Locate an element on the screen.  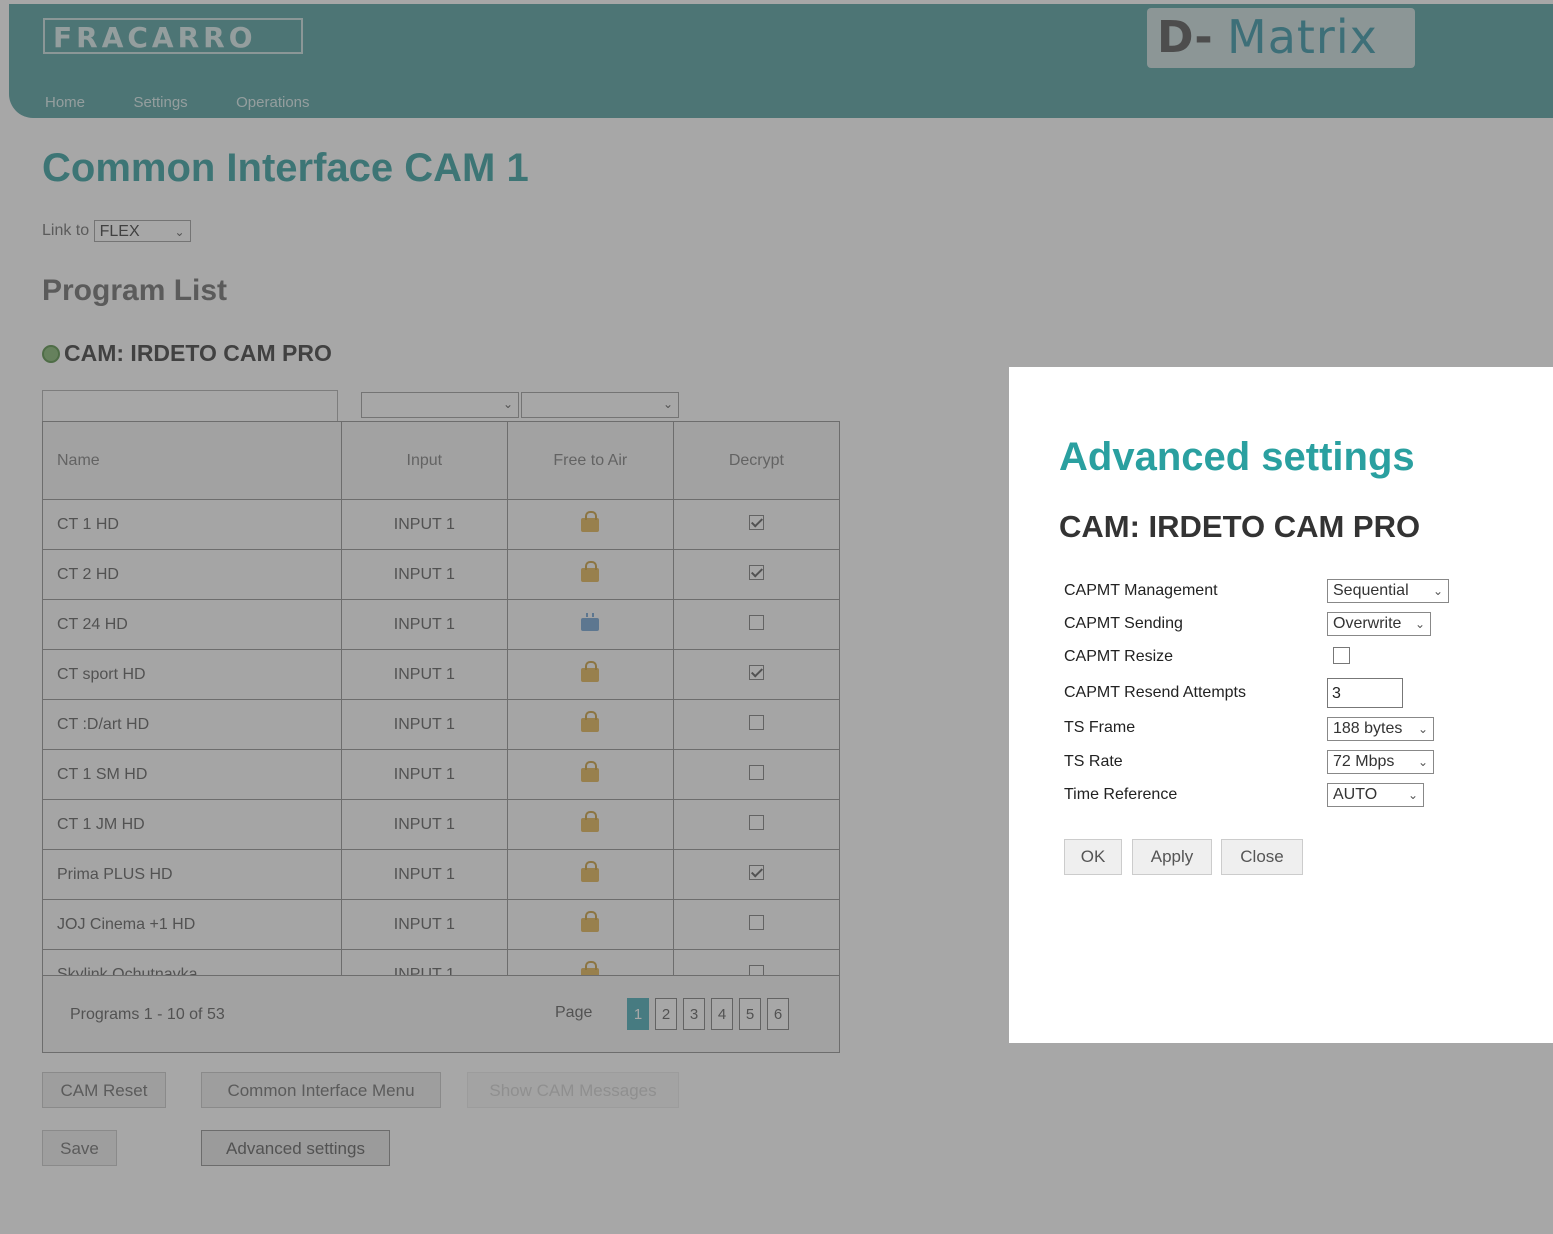
ok-button: OK is located at coordinates (1093, 857).